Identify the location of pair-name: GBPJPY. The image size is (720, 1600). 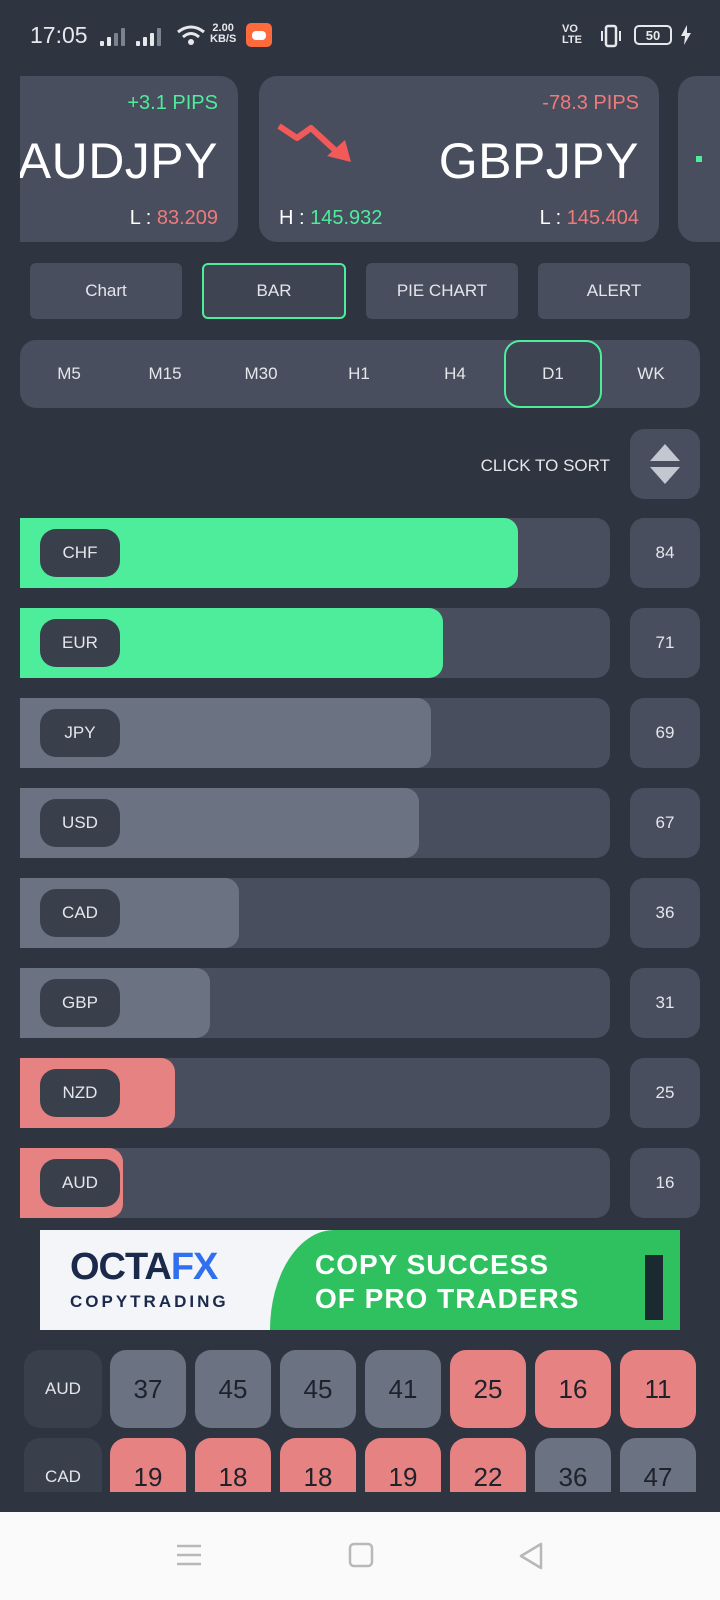
(538, 161).